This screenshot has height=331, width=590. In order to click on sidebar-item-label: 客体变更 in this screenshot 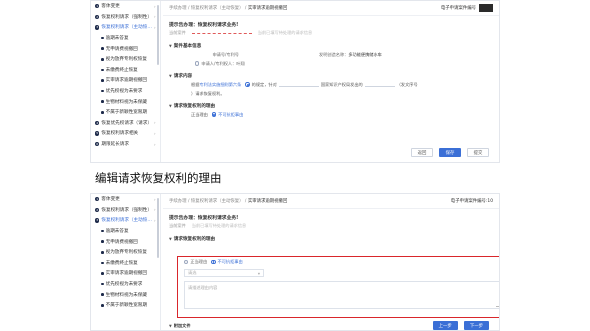, I will do `click(110, 200)`.